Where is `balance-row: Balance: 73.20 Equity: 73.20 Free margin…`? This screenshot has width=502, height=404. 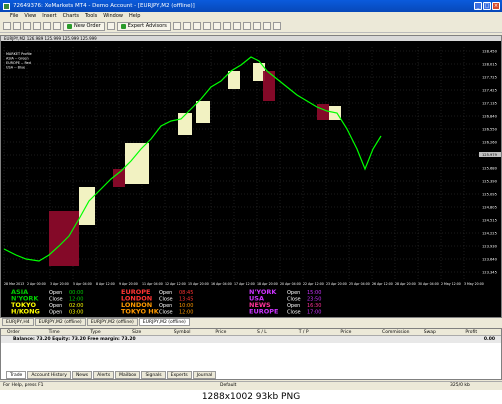 balance-row: Balance: 73.20 Equity: 73.20 Free margin… is located at coordinates (251, 339).